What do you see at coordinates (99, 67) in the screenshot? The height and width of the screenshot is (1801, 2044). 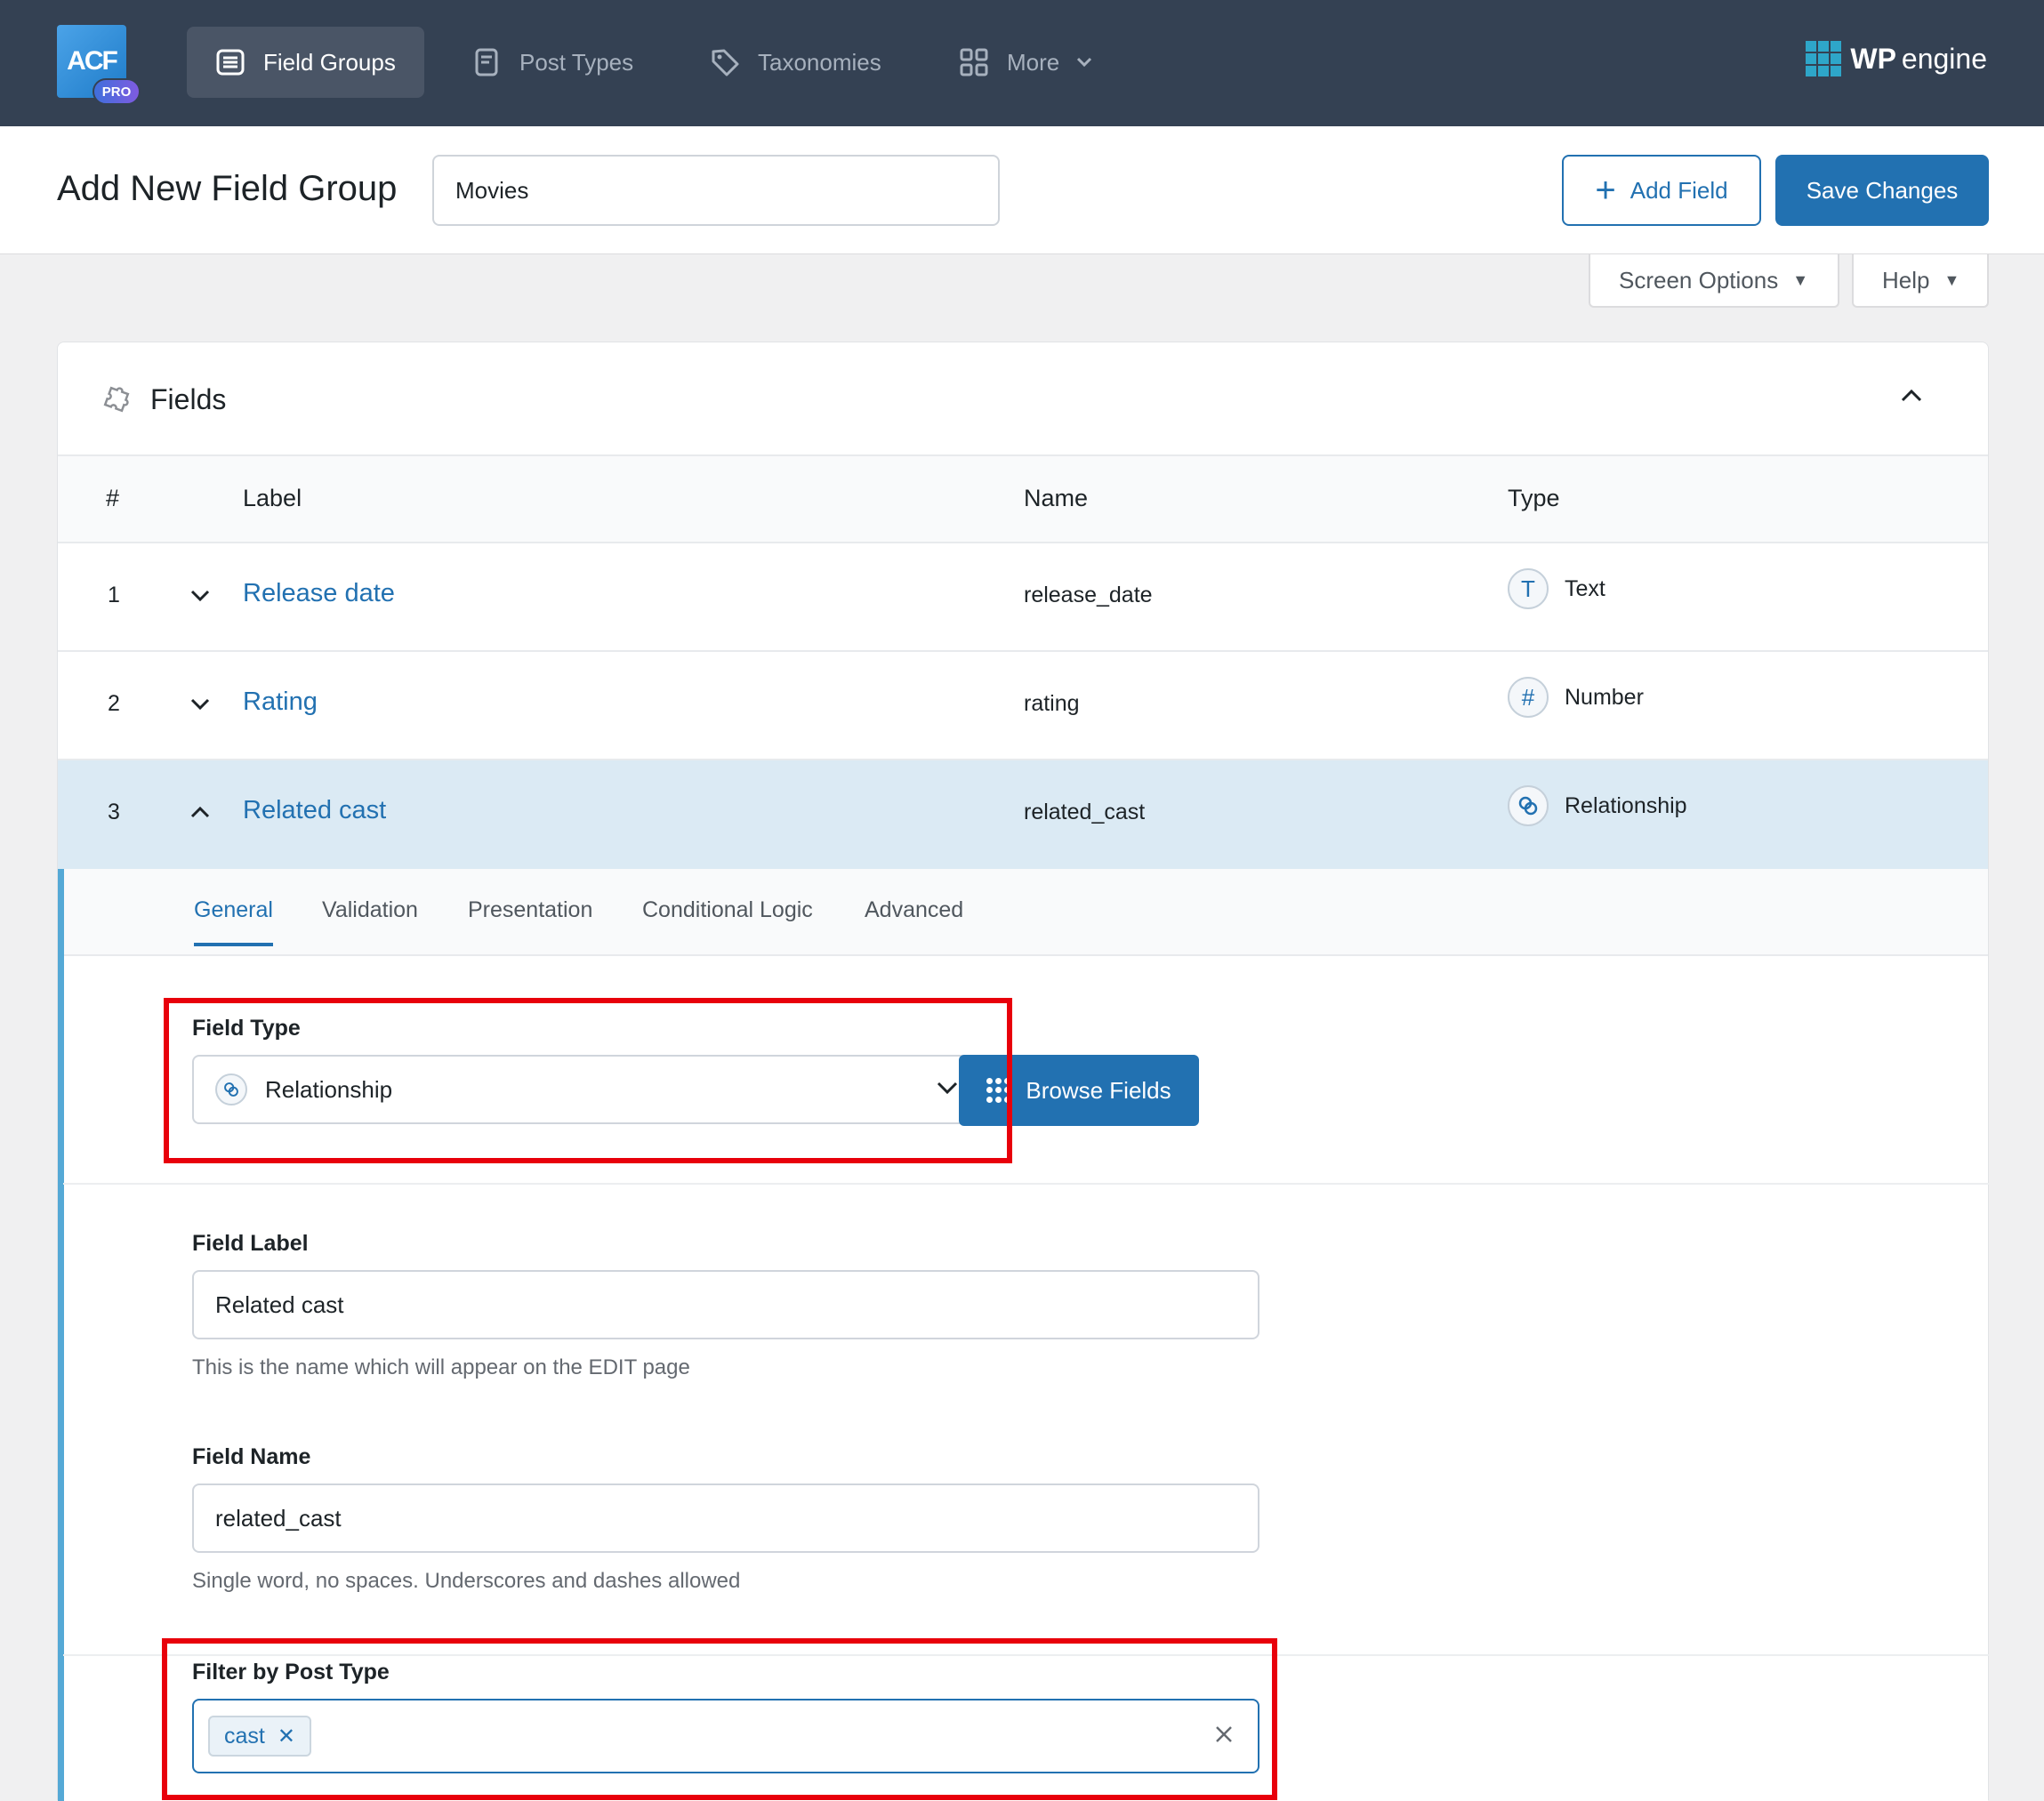 I see `acf-logo: ACF PRO` at bounding box center [99, 67].